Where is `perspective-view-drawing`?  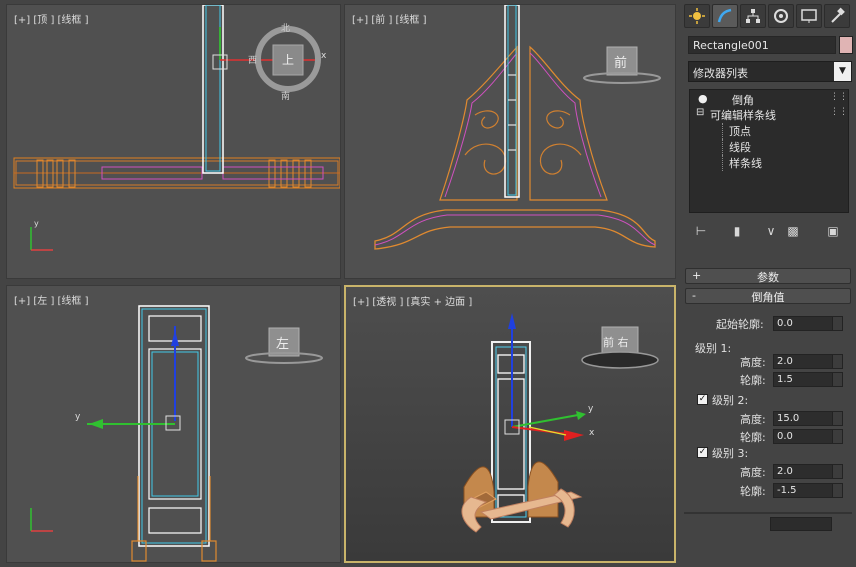 perspective-view-drawing is located at coordinates (560, 423).